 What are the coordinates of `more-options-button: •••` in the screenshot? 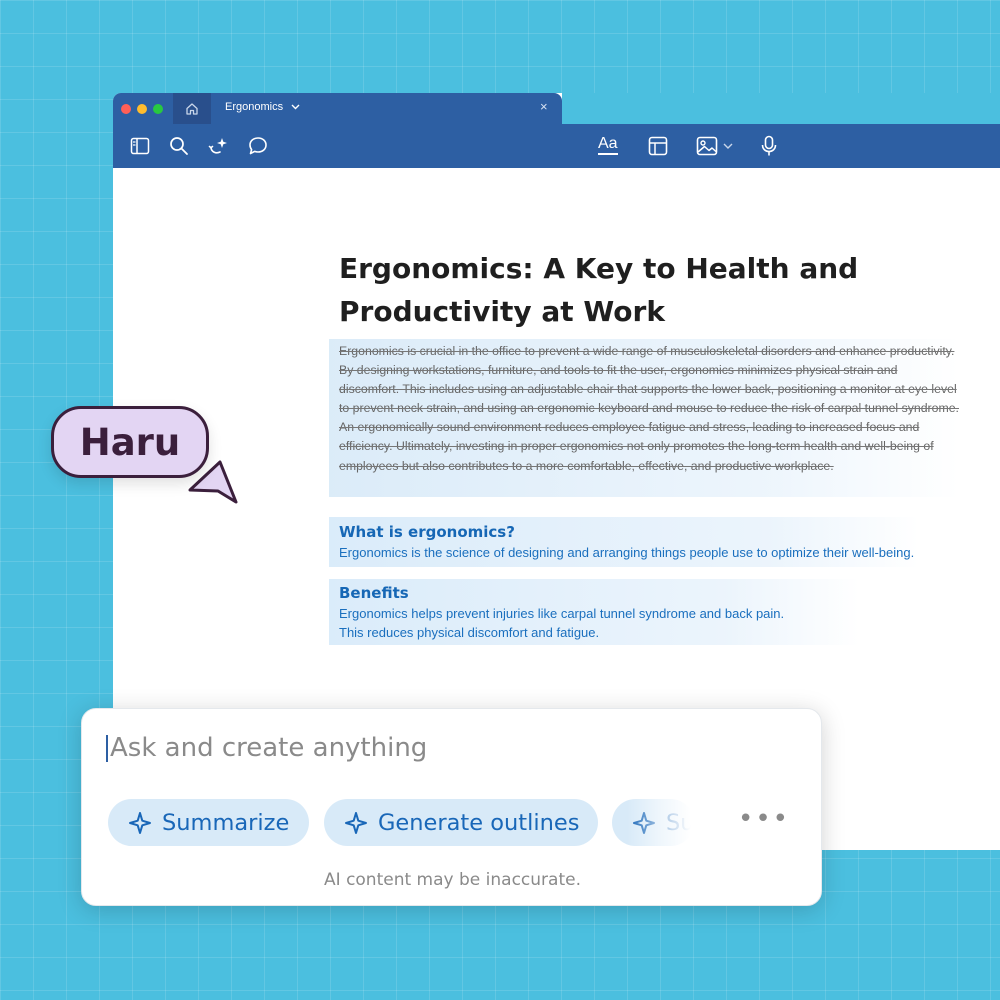 It's located at (763, 821).